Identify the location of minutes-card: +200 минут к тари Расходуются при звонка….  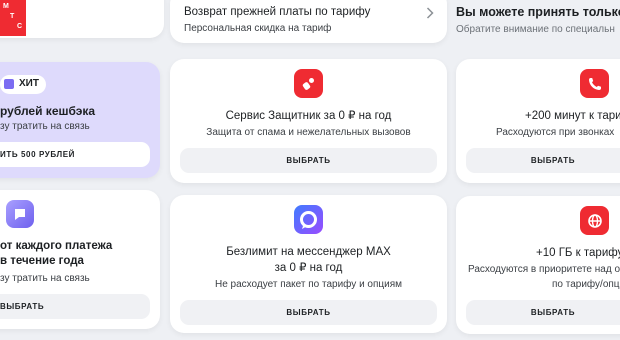
(538, 121).